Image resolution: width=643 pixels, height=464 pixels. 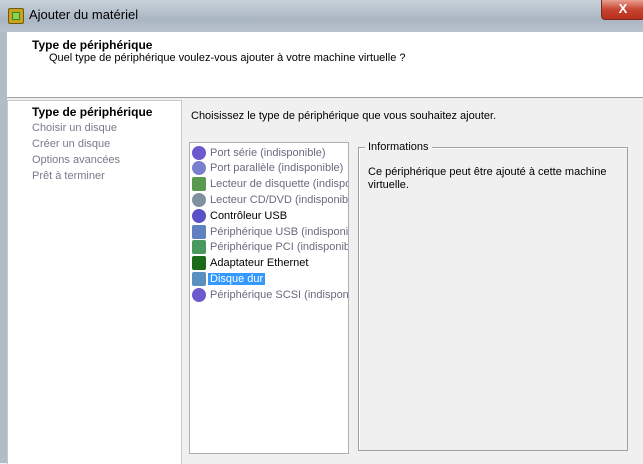 I want to click on pci-card-icon, so click(x=199, y=247).